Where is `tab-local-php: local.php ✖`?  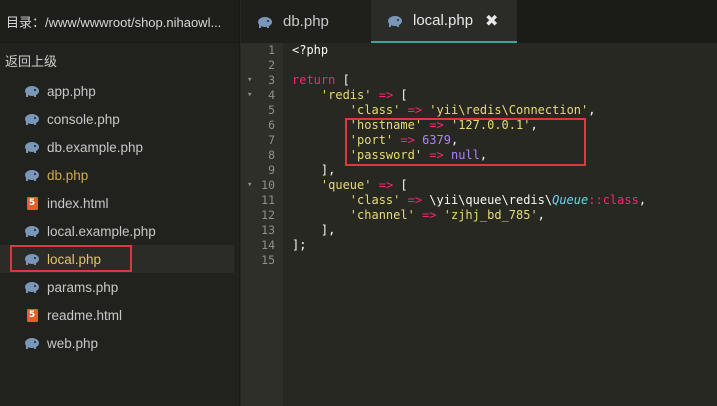 tab-local-php: local.php ✖ is located at coordinates (444, 21).